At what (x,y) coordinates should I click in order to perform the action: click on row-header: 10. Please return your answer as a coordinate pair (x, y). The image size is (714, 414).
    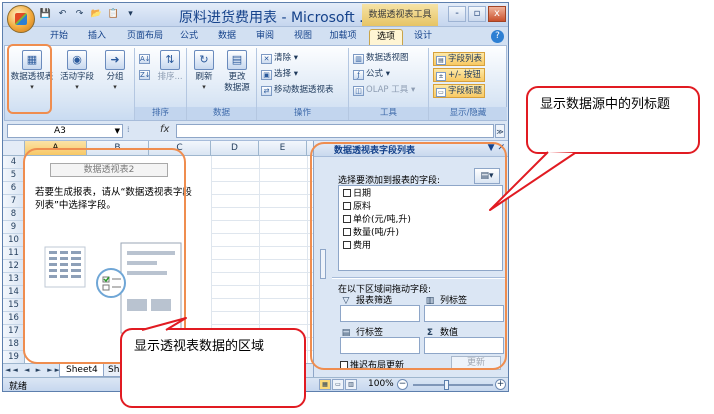
    Looking at the image, I should click on (14, 240).